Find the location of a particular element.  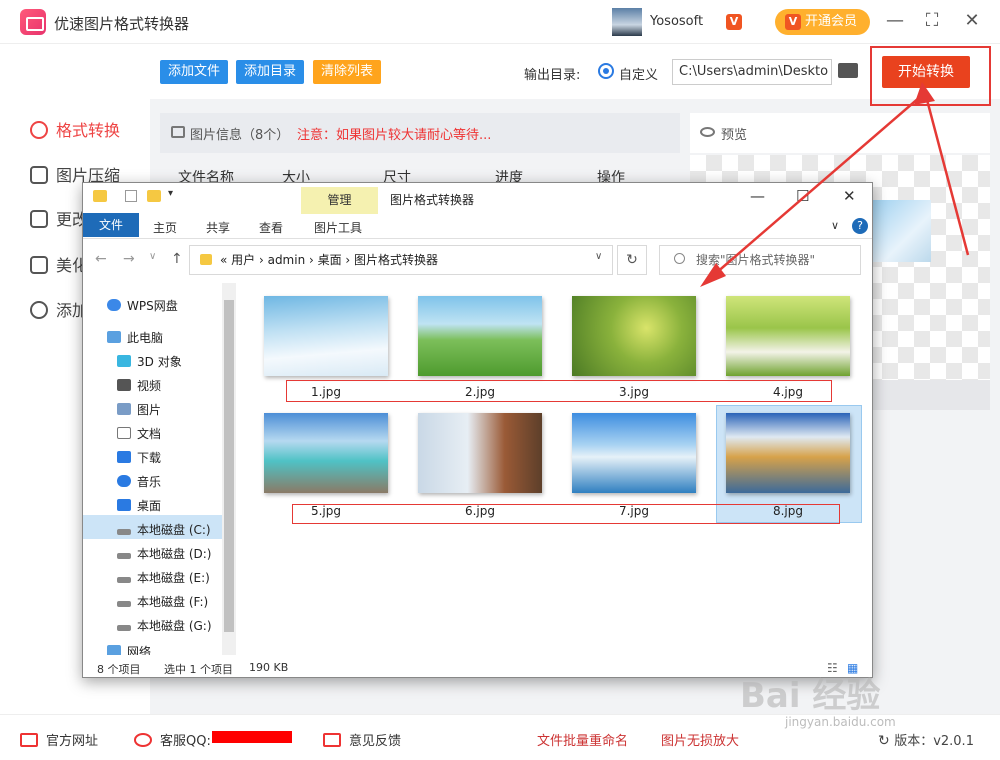

feedback-icon is located at coordinates (332, 740).